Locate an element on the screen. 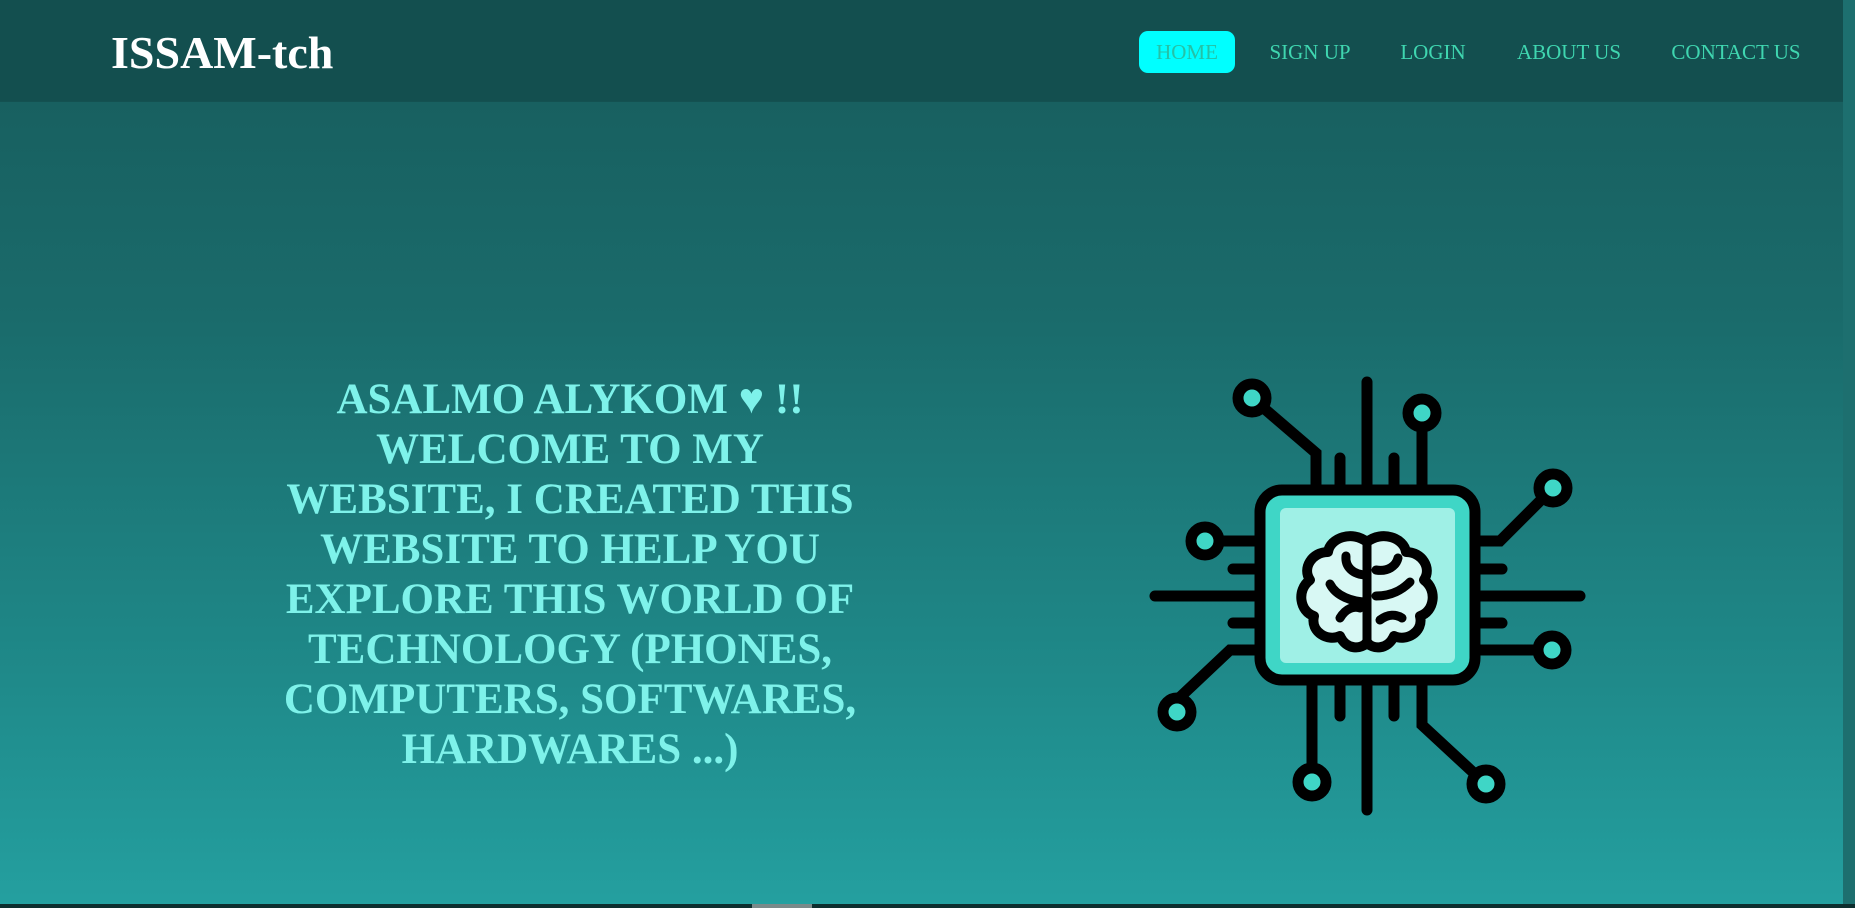  brain-chip-icon is located at coordinates (1367, 596).